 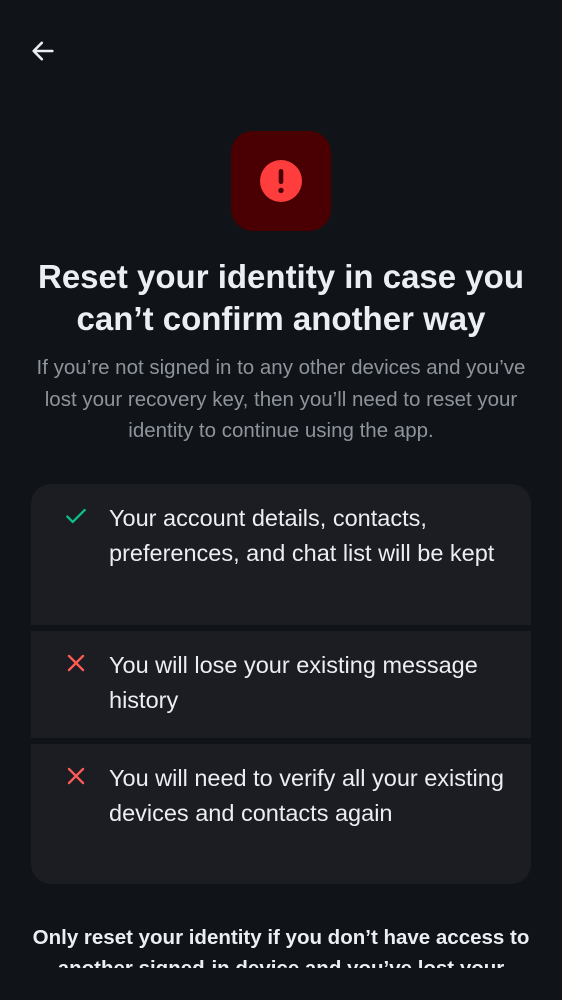 I want to click on check-icon, so click(x=76, y=516).